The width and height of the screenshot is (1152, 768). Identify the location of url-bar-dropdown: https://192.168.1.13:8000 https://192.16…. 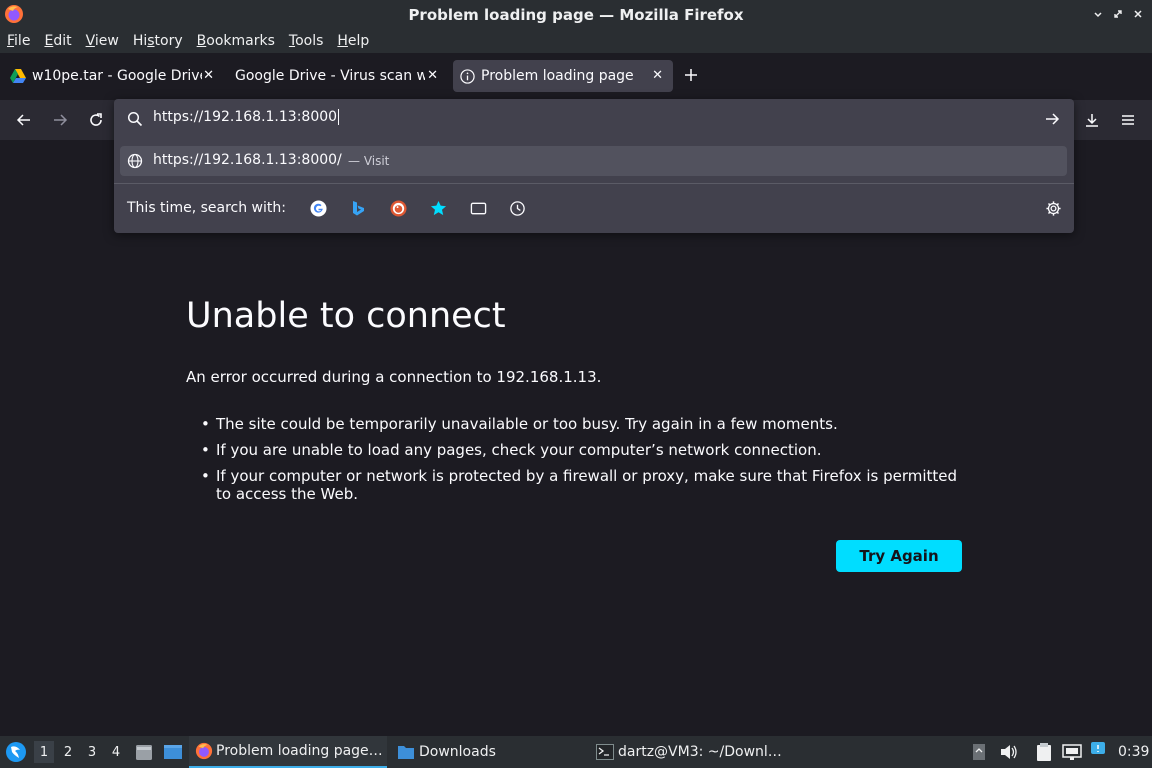
(594, 166).